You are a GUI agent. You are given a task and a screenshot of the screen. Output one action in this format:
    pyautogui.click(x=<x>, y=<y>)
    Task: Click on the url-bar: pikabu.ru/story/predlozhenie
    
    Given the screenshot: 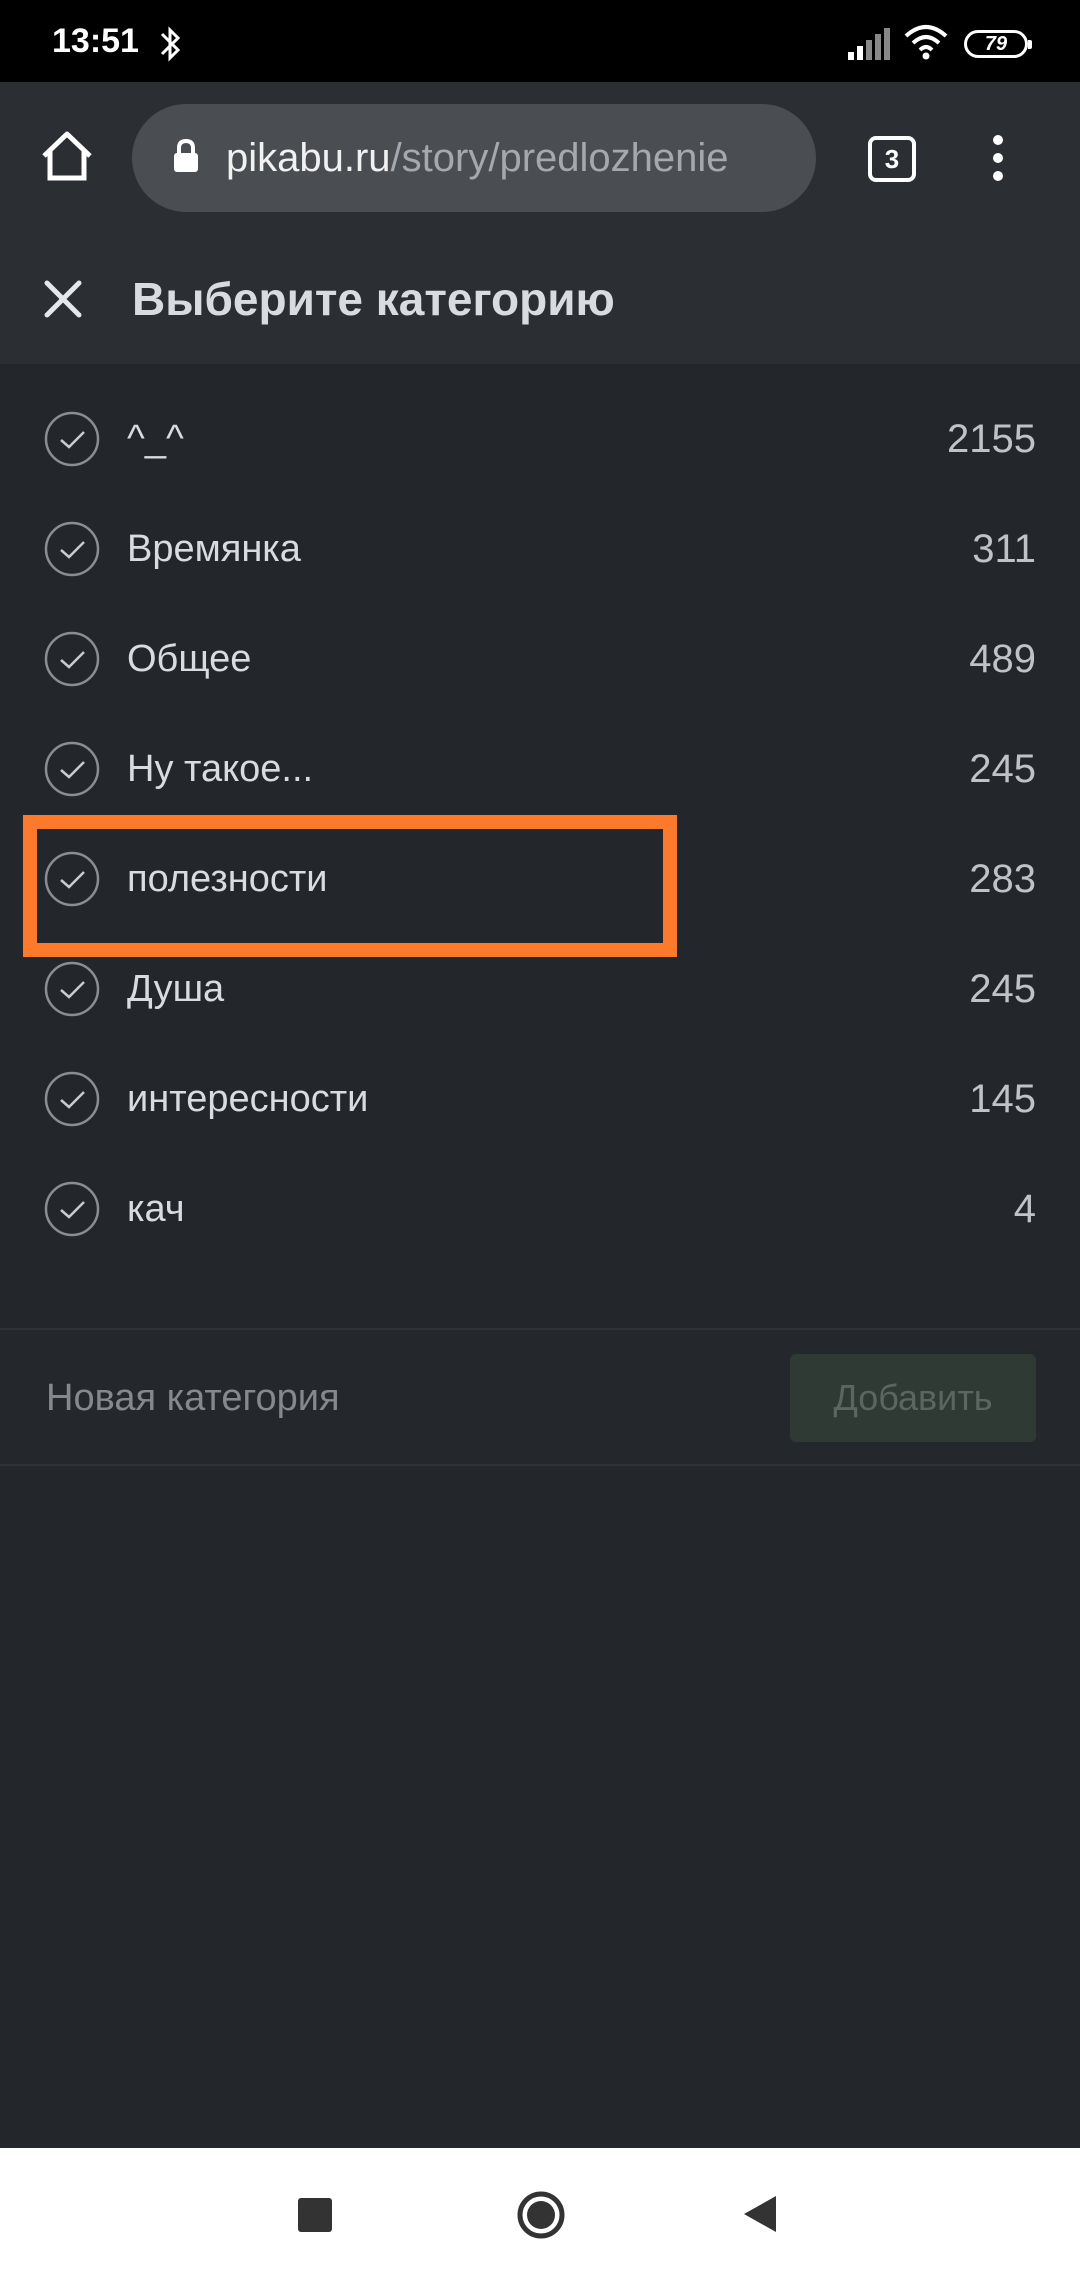 What is the action you would take?
    pyautogui.click(x=474, y=158)
    